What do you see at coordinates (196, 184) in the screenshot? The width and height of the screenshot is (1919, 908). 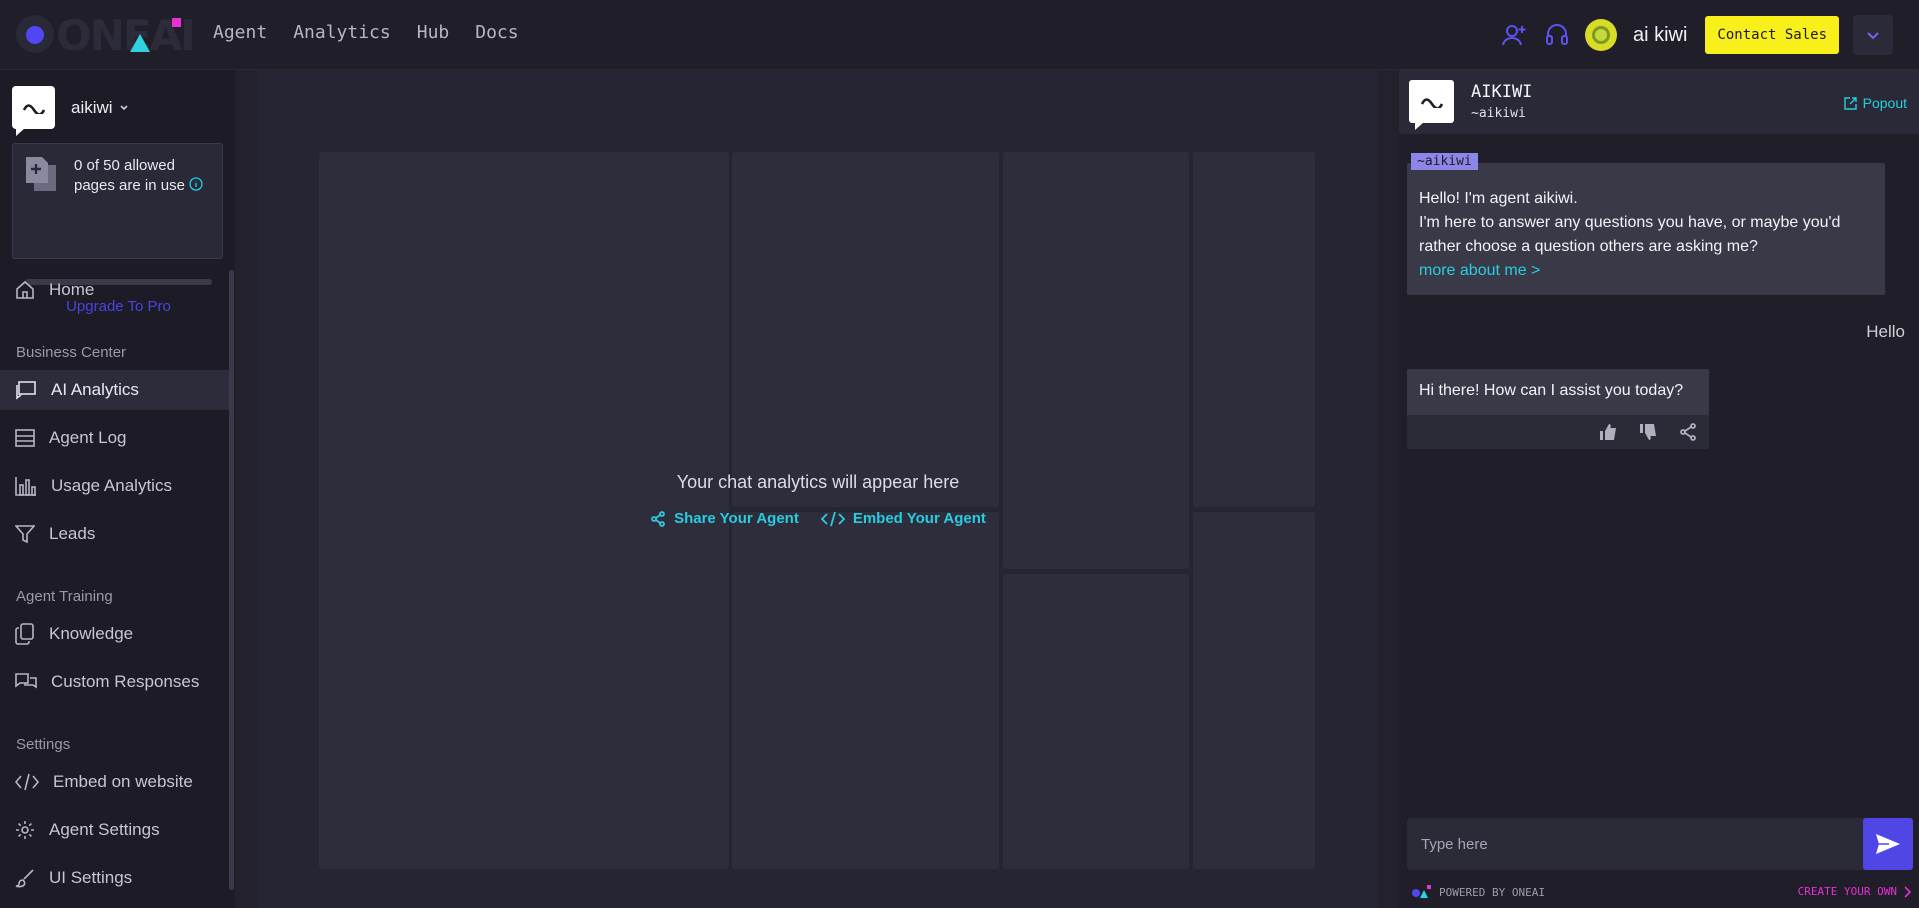 I see `info-icon` at bounding box center [196, 184].